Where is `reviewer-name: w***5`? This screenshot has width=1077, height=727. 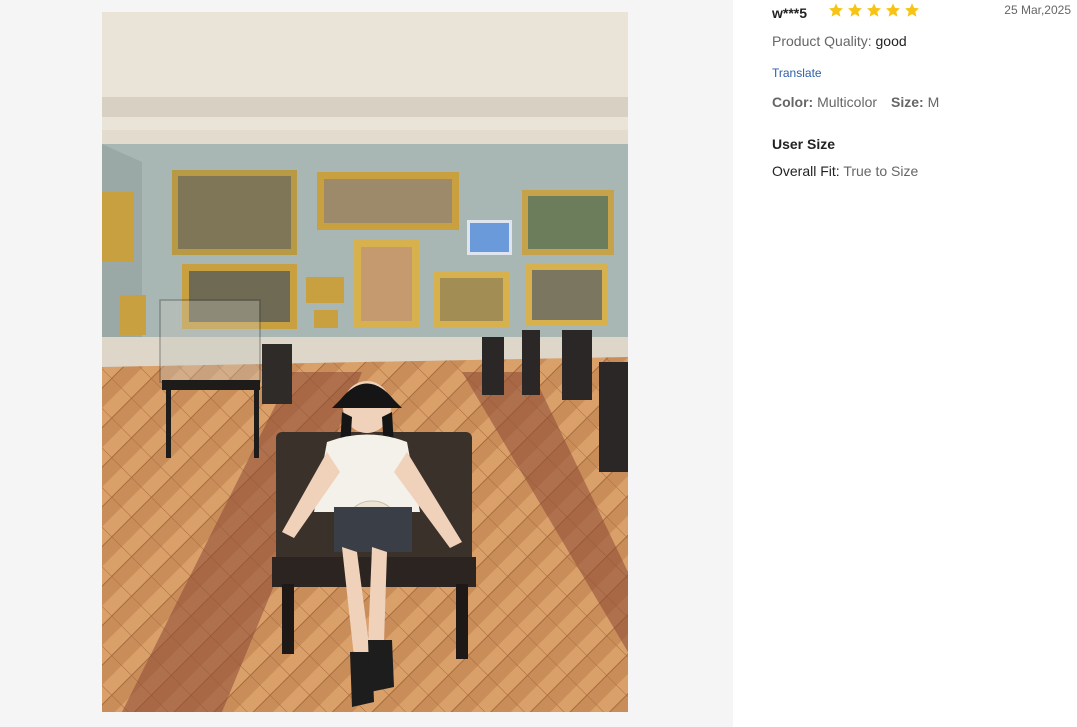
reviewer-name: w***5 is located at coordinates (790, 13).